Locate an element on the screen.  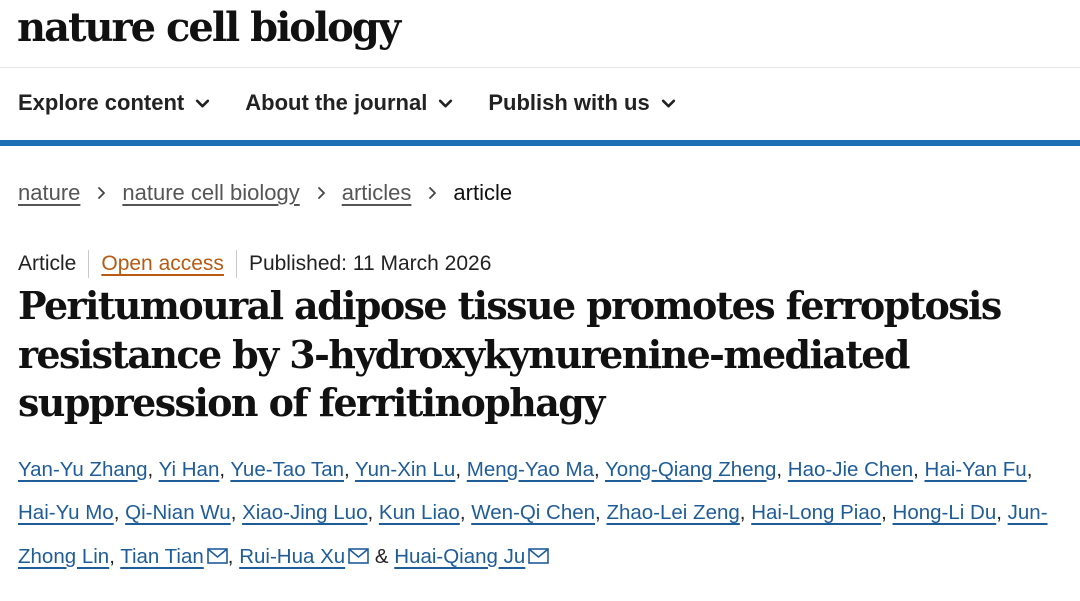
nav-explore-content: Explore content is located at coordinates (114, 103).